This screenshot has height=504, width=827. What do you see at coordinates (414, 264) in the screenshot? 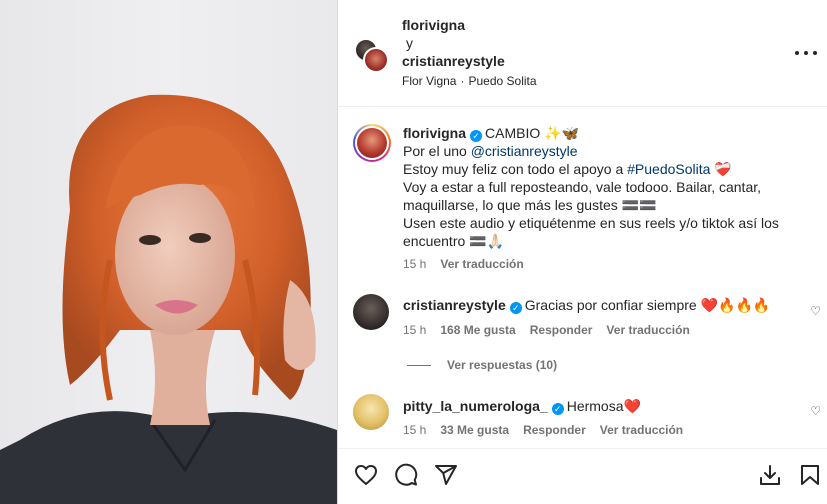
I see `caption-time: 15 h` at bounding box center [414, 264].